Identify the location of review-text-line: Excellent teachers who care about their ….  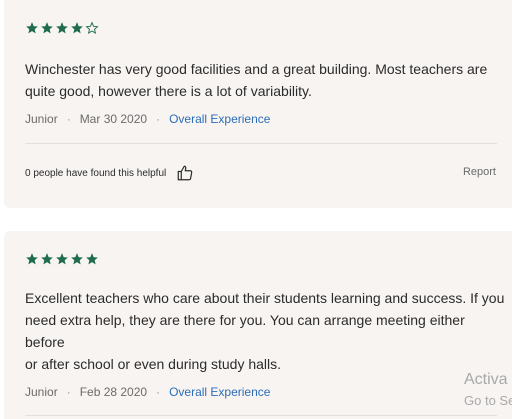
(265, 298).